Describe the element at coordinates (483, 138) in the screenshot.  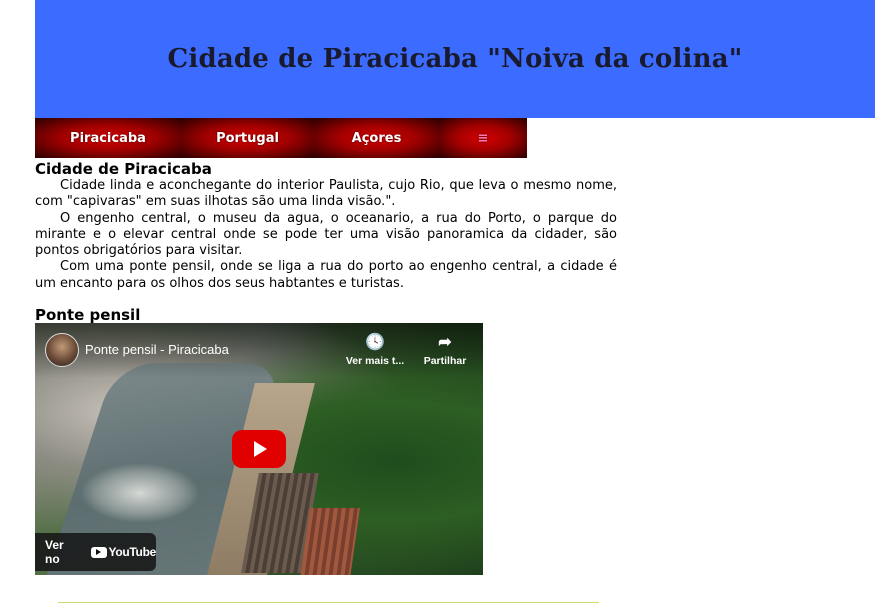
I see `menu-icon: ≡` at that location.